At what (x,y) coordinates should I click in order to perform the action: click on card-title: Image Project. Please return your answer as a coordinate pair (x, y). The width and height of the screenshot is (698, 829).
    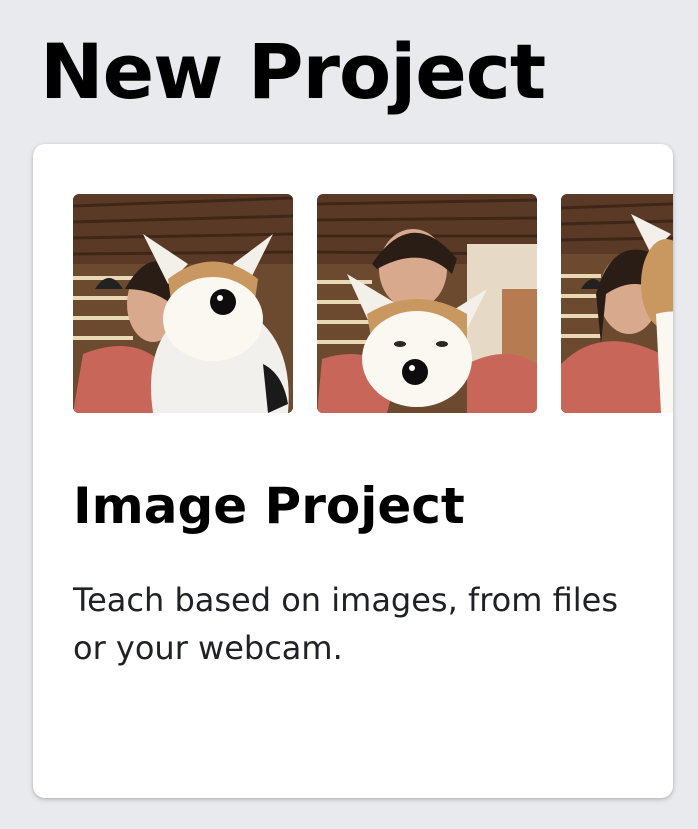
    Looking at the image, I should click on (269, 506).